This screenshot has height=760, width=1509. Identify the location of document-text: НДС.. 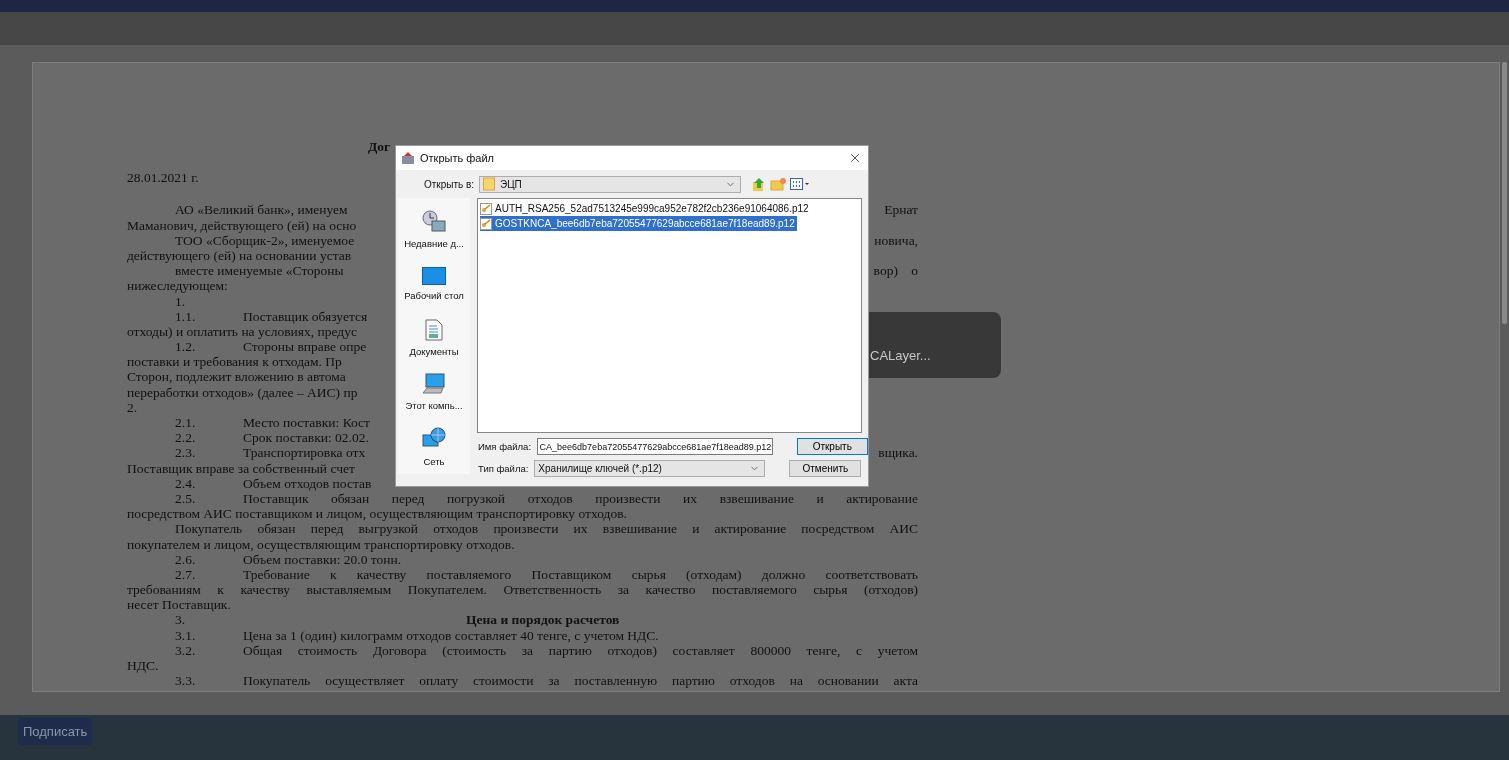
(143, 666).